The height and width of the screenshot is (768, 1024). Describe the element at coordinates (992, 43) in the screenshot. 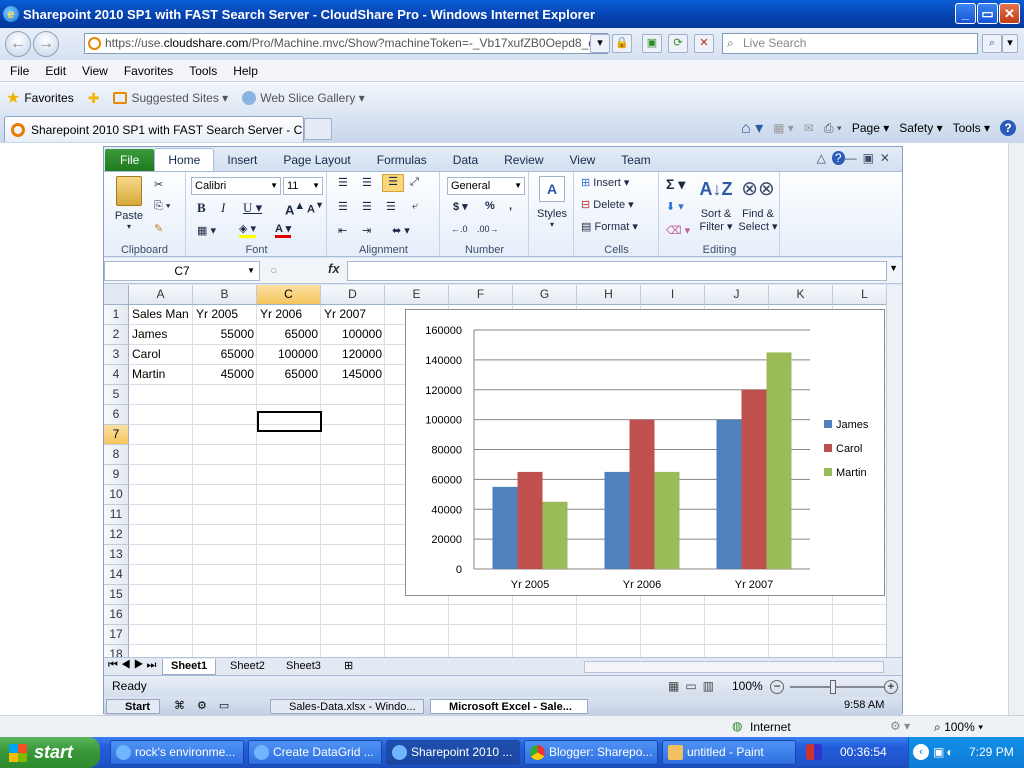

I see `search-button: ⌕` at that location.